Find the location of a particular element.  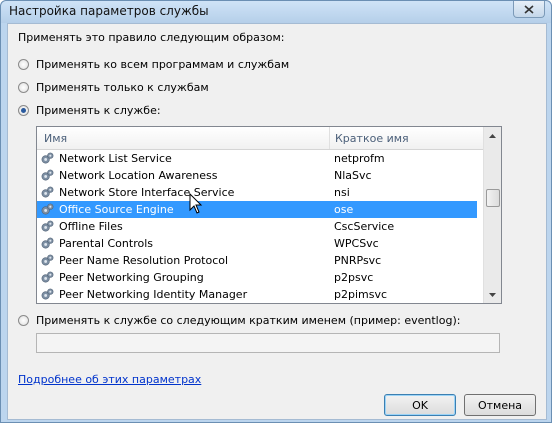

cancel-button-label: Отмена is located at coordinates (500, 405).